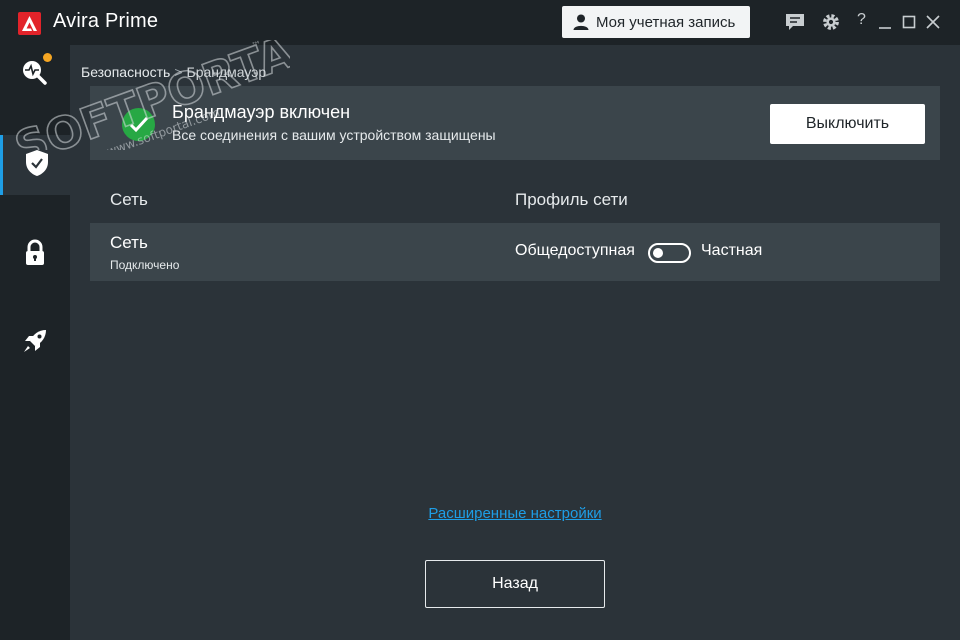  Describe the element at coordinates (106, 21) in the screenshot. I see `app-title: Avira Prime` at that location.